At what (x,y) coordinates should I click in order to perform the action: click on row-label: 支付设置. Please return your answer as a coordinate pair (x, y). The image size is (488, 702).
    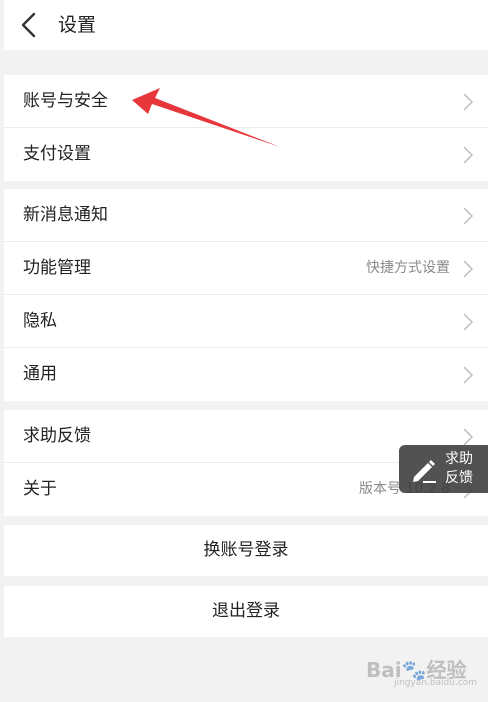
    Looking at the image, I should click on (57, 154).